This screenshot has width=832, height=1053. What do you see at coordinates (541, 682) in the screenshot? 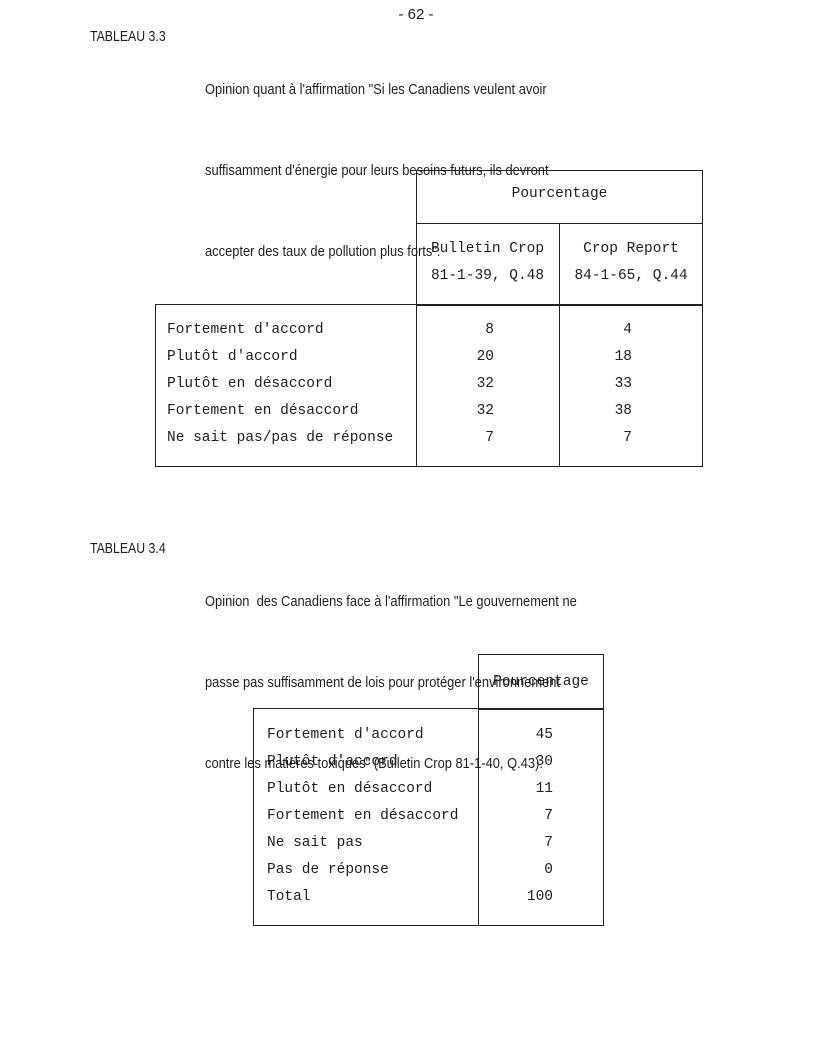
I see `column-header: Pourcentage` at bounding box center [541, 682].